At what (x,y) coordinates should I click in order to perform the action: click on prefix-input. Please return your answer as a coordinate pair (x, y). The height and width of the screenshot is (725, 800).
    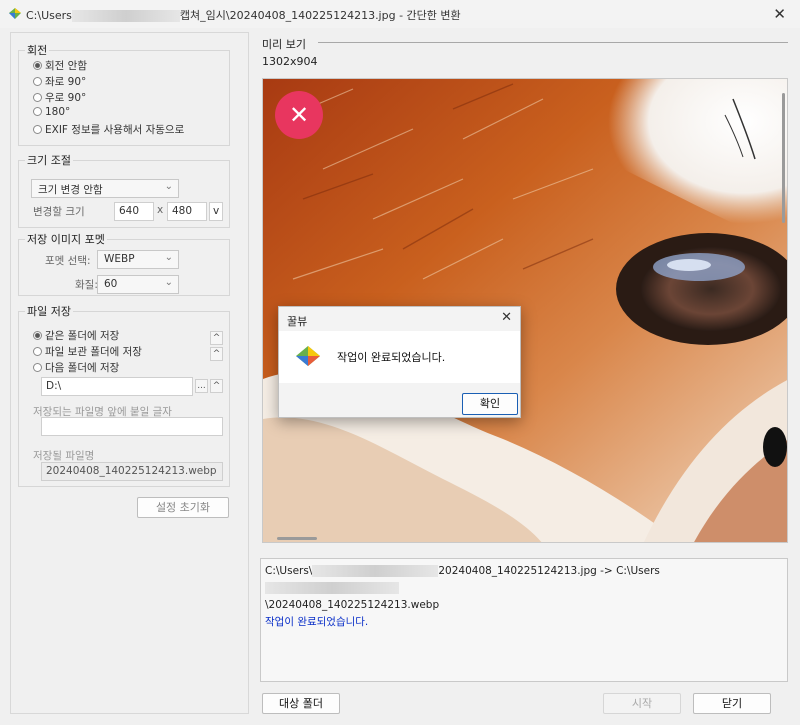
    Looking at the image, I should click on (132, 426).